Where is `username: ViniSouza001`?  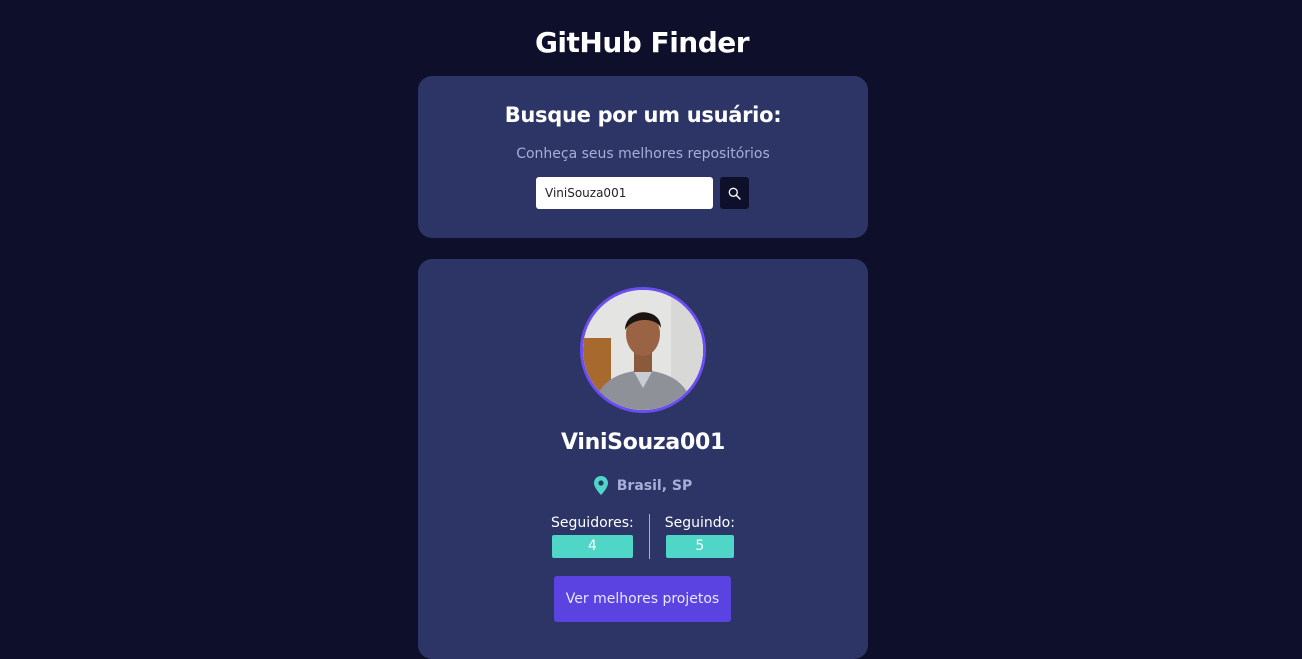
username: ViniSouza001 is located at coordinates (643, 442).